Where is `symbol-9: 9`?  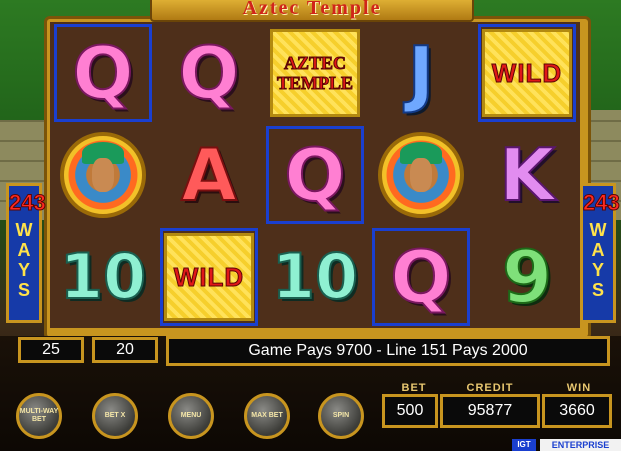 symbol-9: 9 is located at coordinates (527, 277).